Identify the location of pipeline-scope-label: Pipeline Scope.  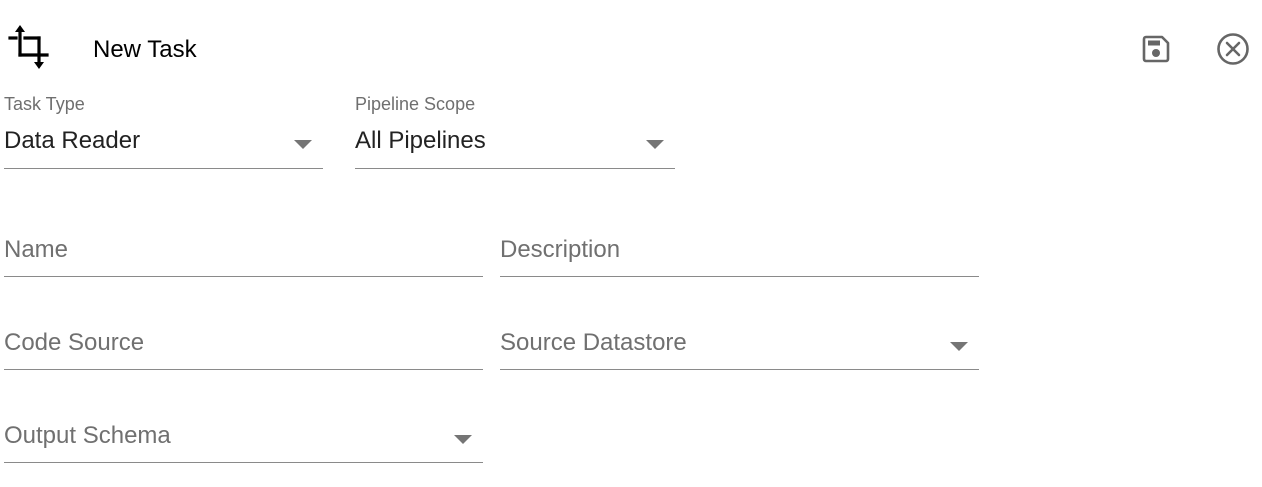
(415, 104).